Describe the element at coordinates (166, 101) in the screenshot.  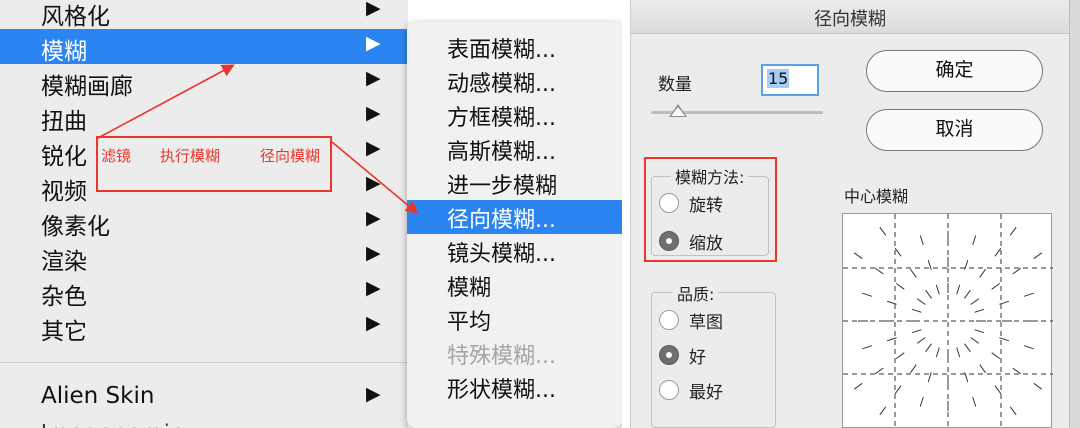
I see `annotation-arrow-to-blur` at that location.